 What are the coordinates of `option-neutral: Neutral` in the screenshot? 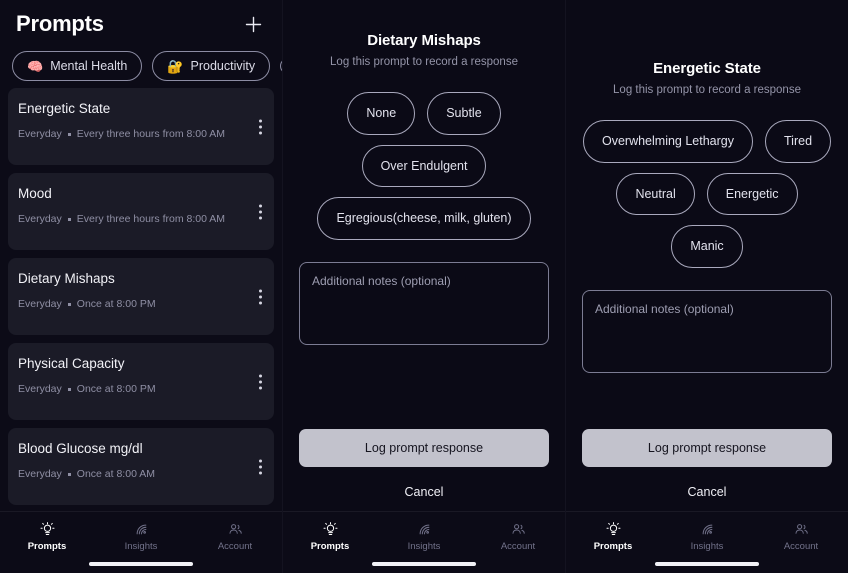 It's located at (655, 193).